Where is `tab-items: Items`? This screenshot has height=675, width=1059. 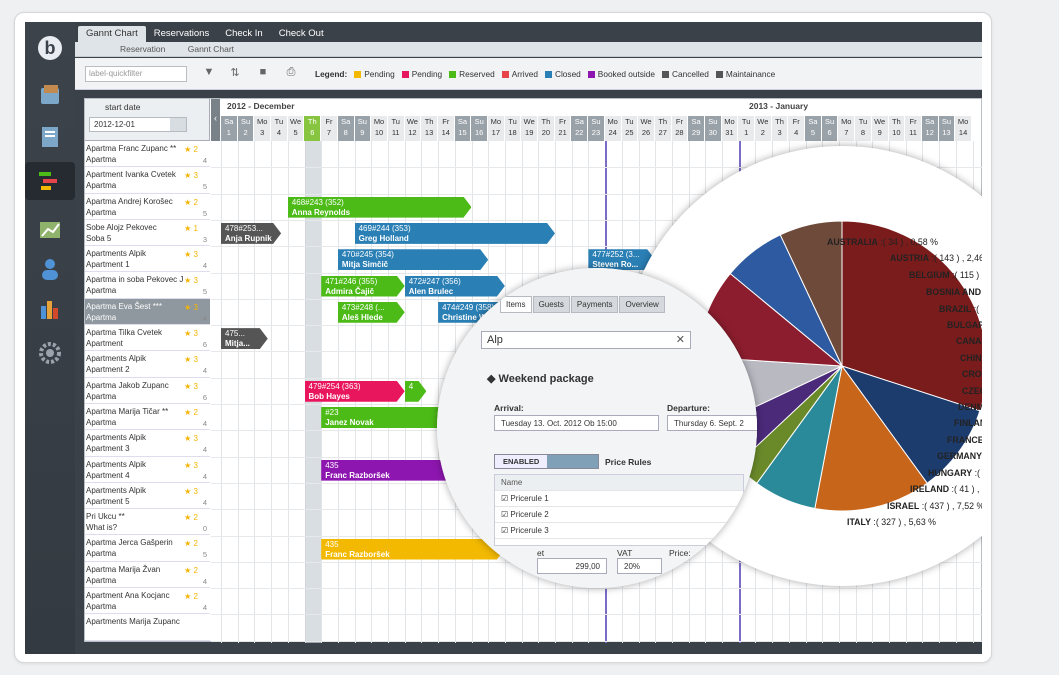 tab-items: Items is located at coordinates (516, 304).